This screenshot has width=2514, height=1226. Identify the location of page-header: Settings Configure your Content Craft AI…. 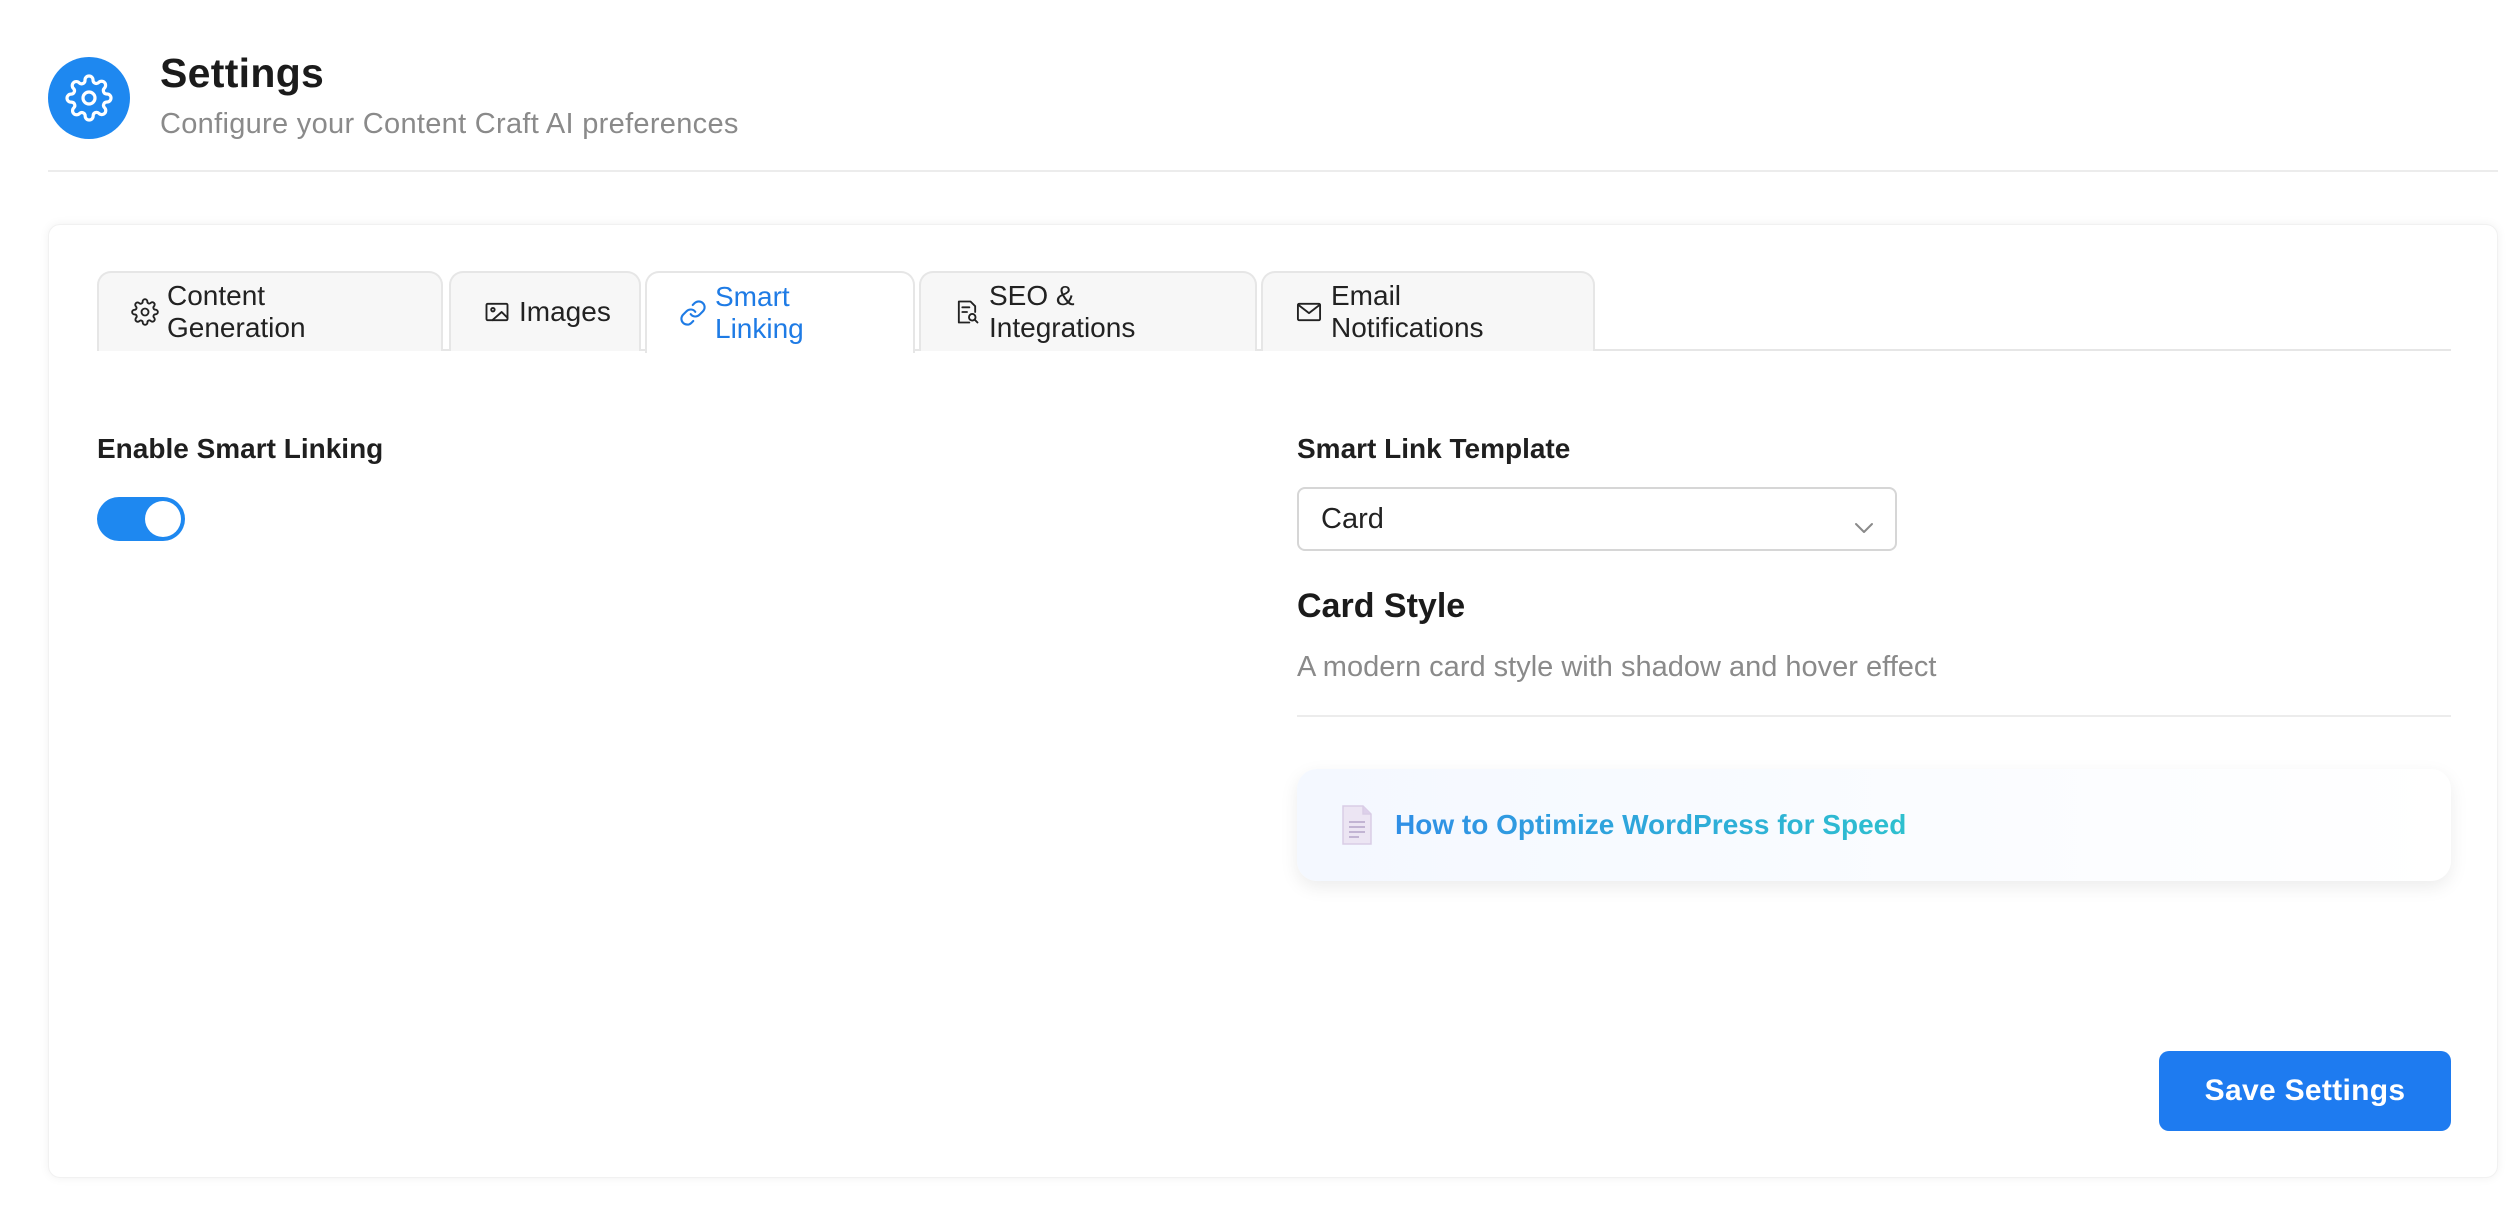
(1273, 106).